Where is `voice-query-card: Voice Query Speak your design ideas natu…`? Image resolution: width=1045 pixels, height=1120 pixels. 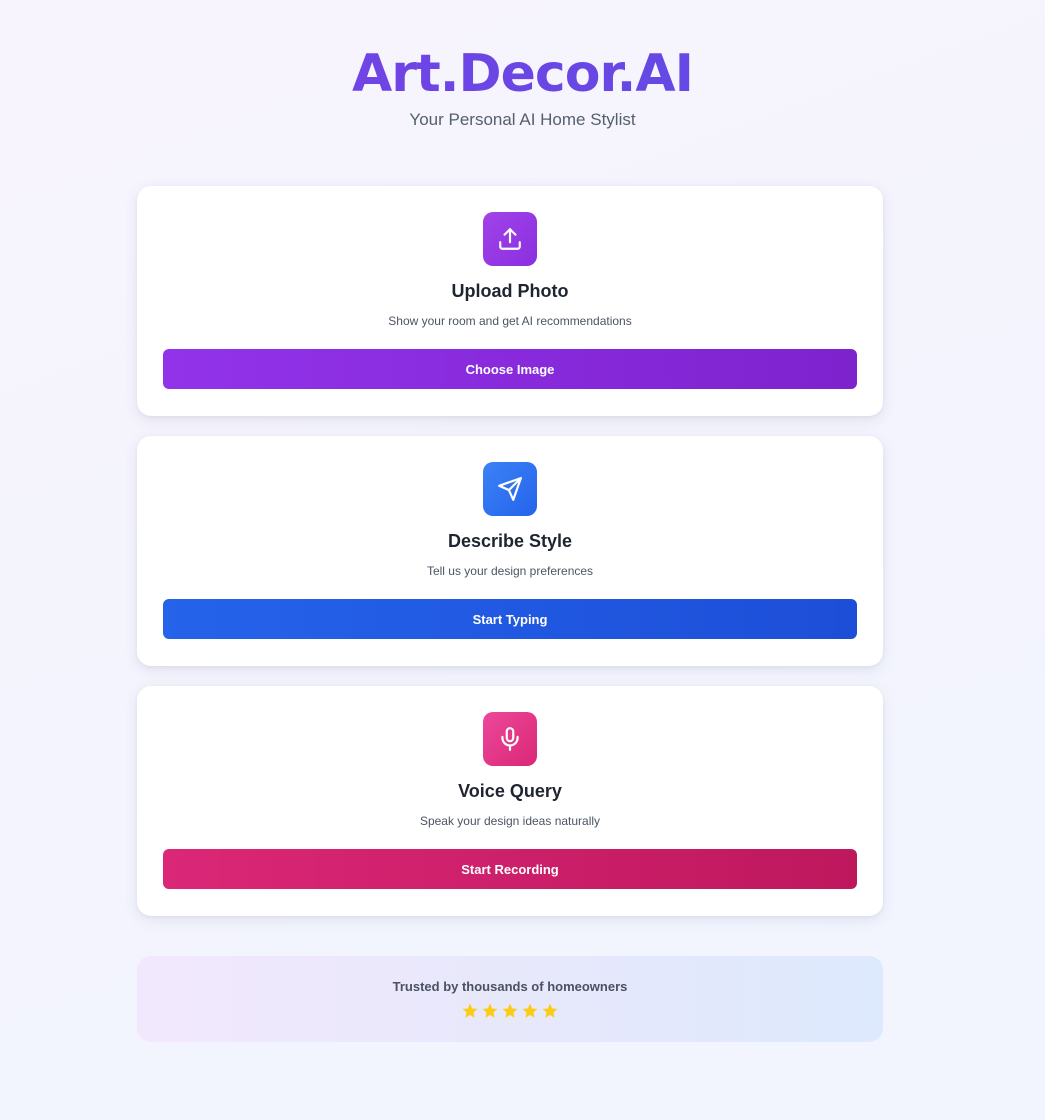 voice-query-card: Voice Query Speak your design ideas natu… is located at coordinates (510, 801).